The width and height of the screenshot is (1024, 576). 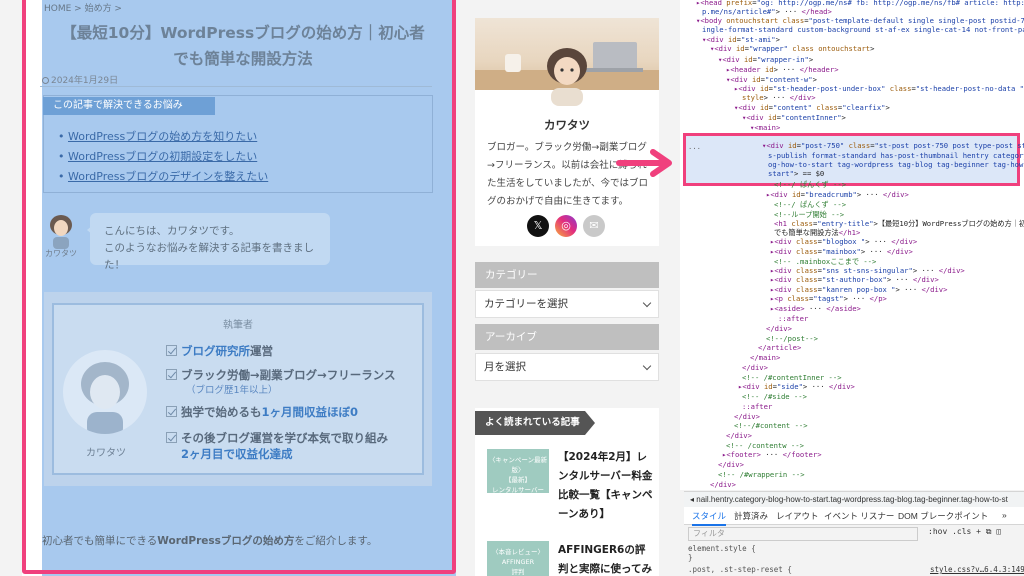 I want to click on tab-event-listeners: イベント リスナー, so click(x=859, y=516).